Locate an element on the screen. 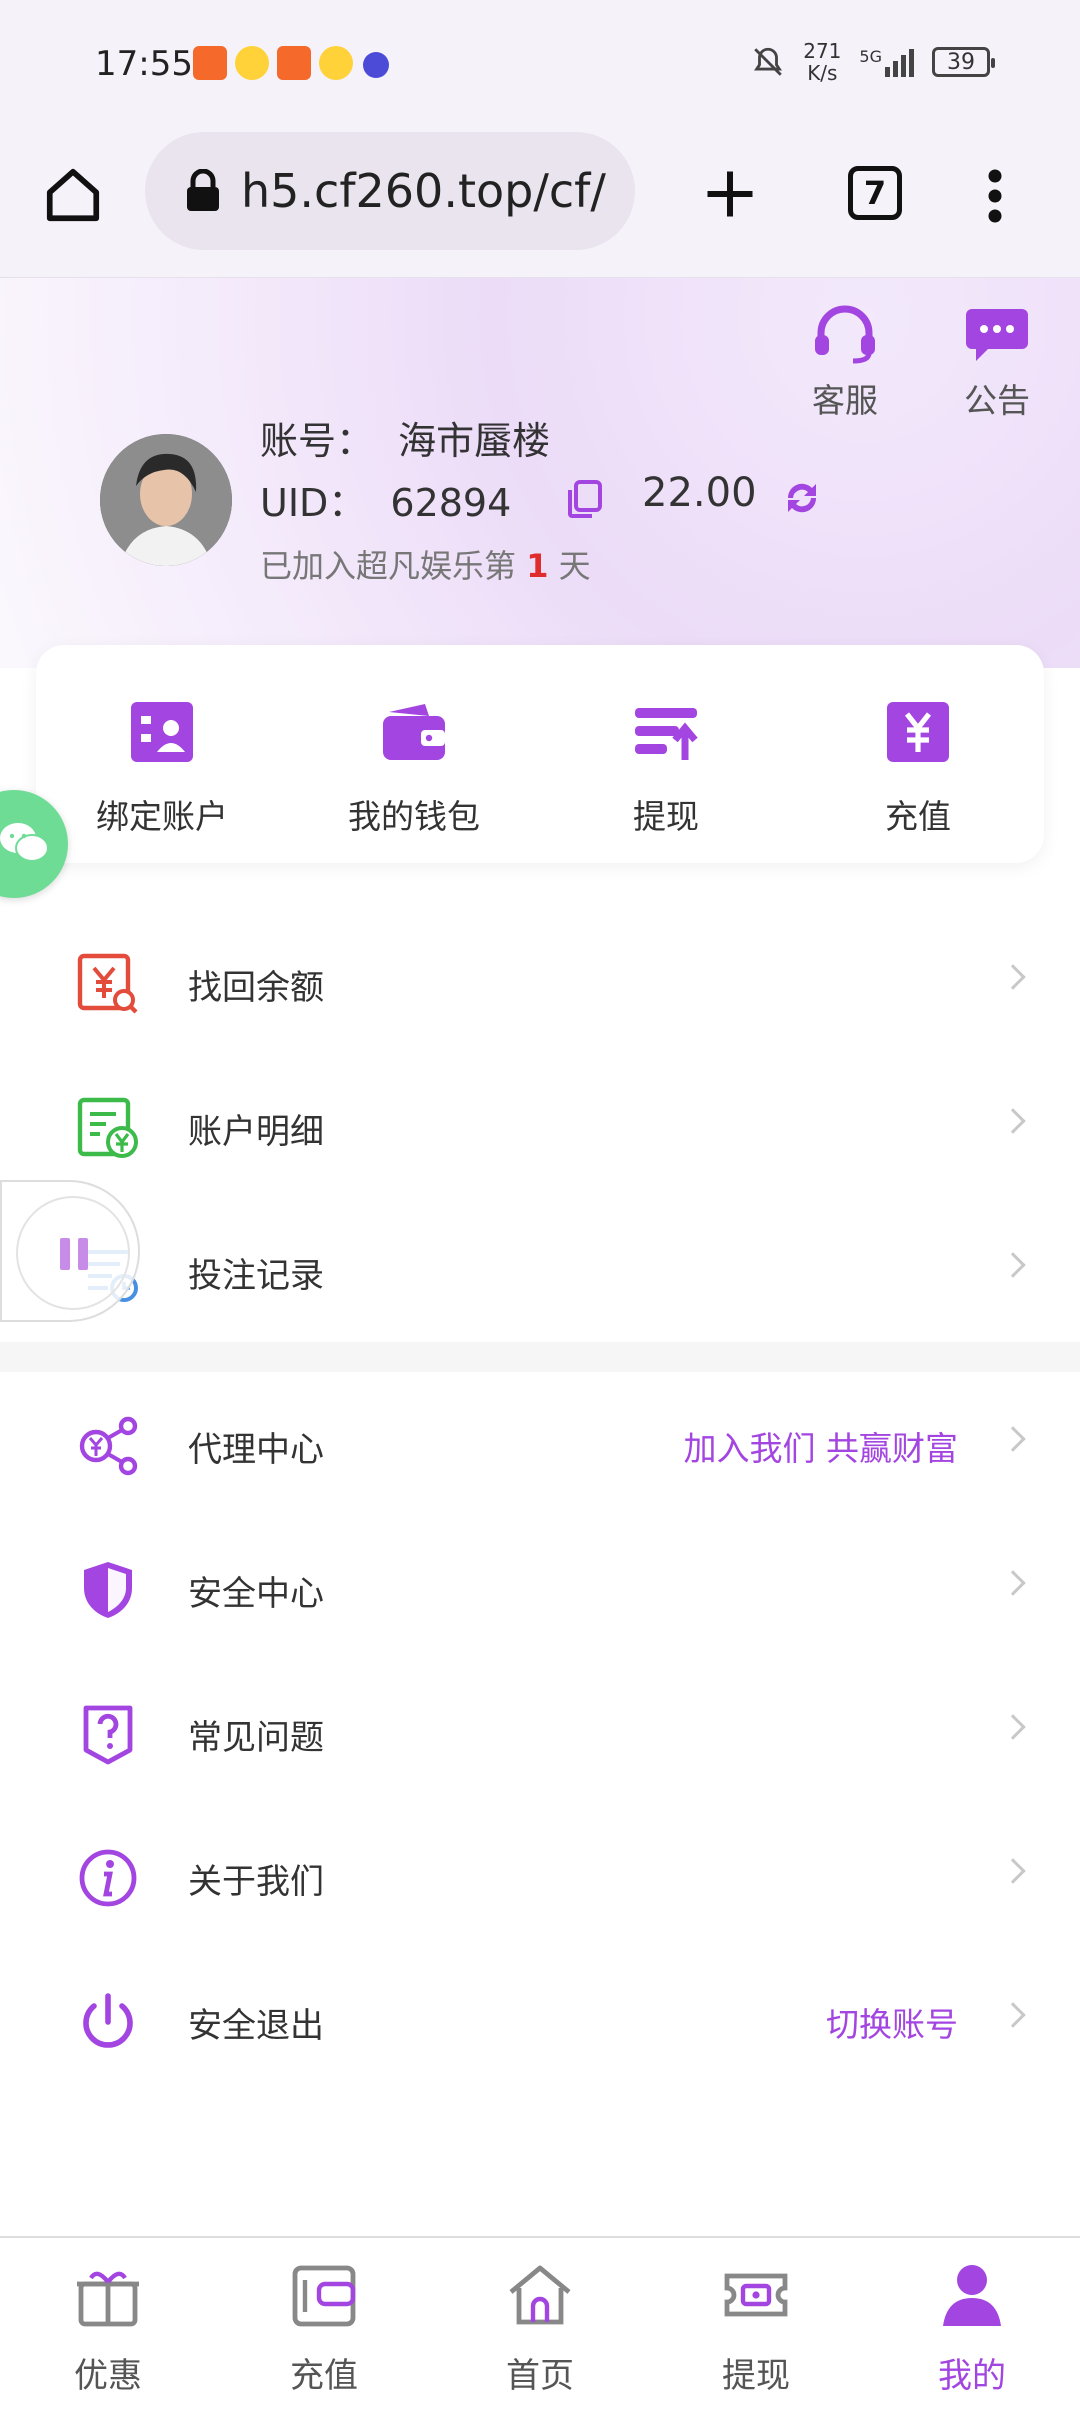 Image resolution: width=1080 pixels, height=2412 pixels. section-divider is located at coordinates (540, 1357).